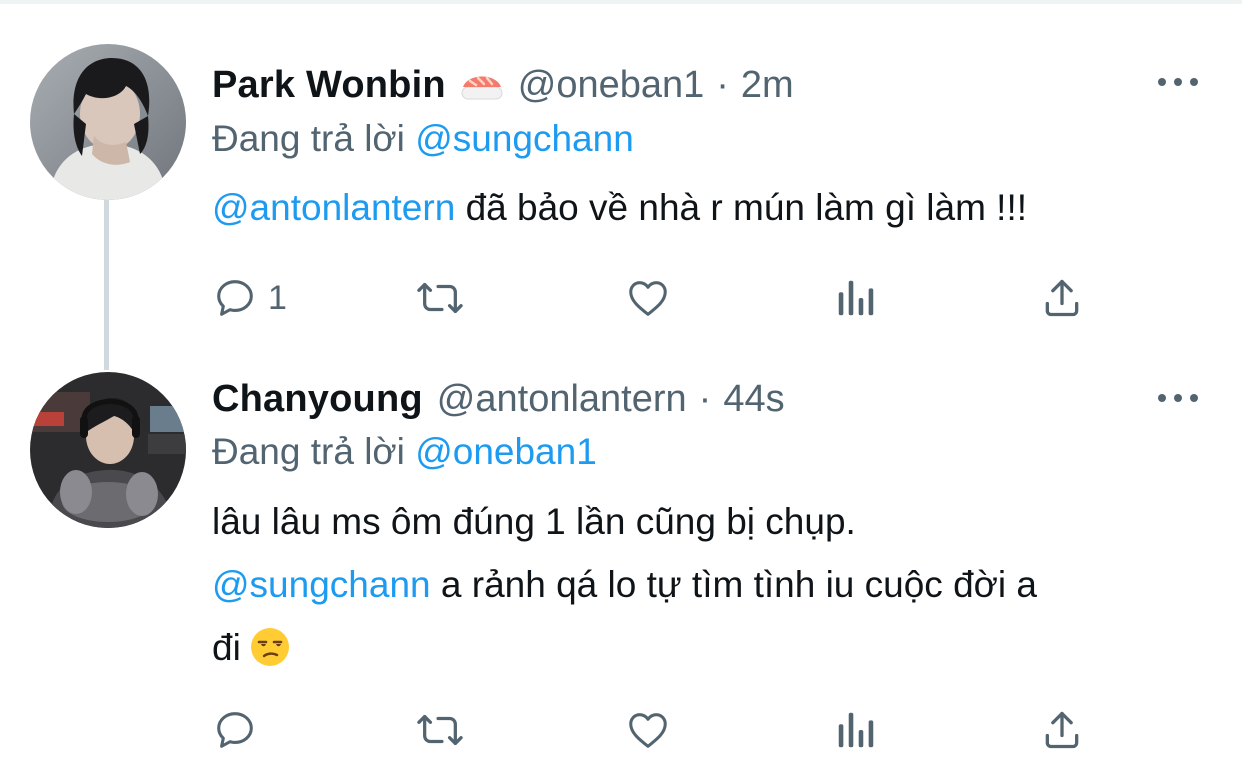 This screenshot has height=776, width=1242. Describe the element at coordinates (611, 85) in the screenshot. I see `user-handle: @oneban1` at that location.